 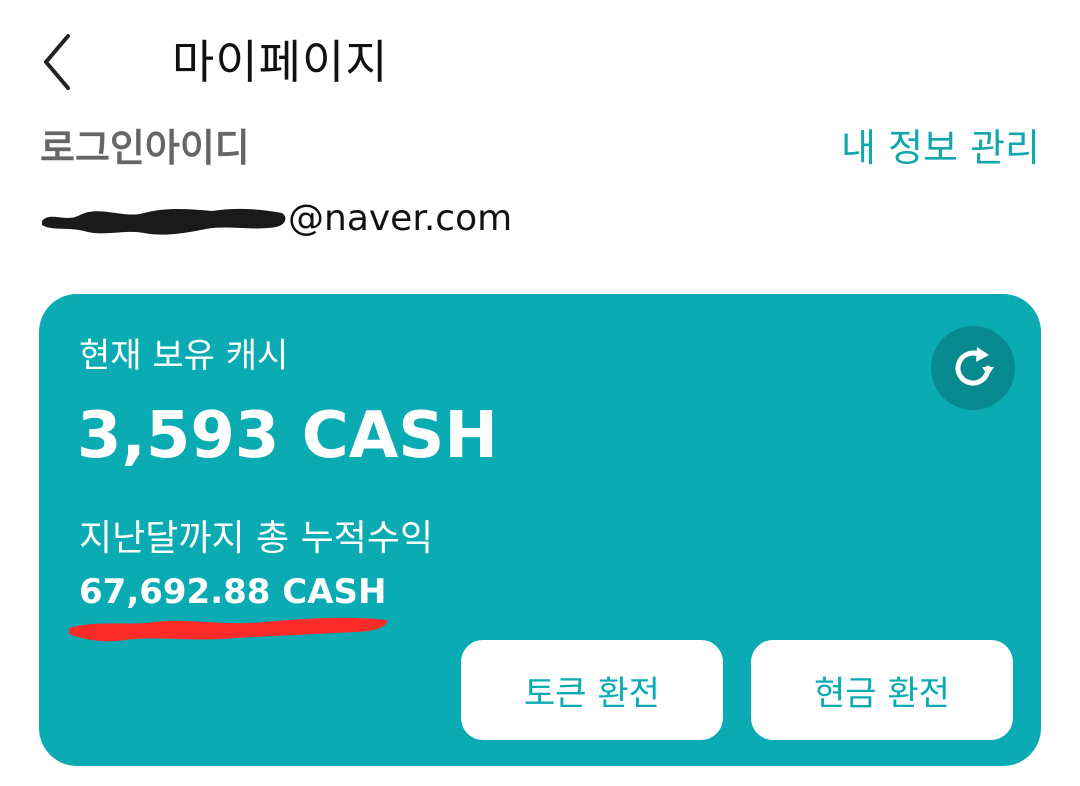 I want to click on email-redaction, so click(x=164, y=219).